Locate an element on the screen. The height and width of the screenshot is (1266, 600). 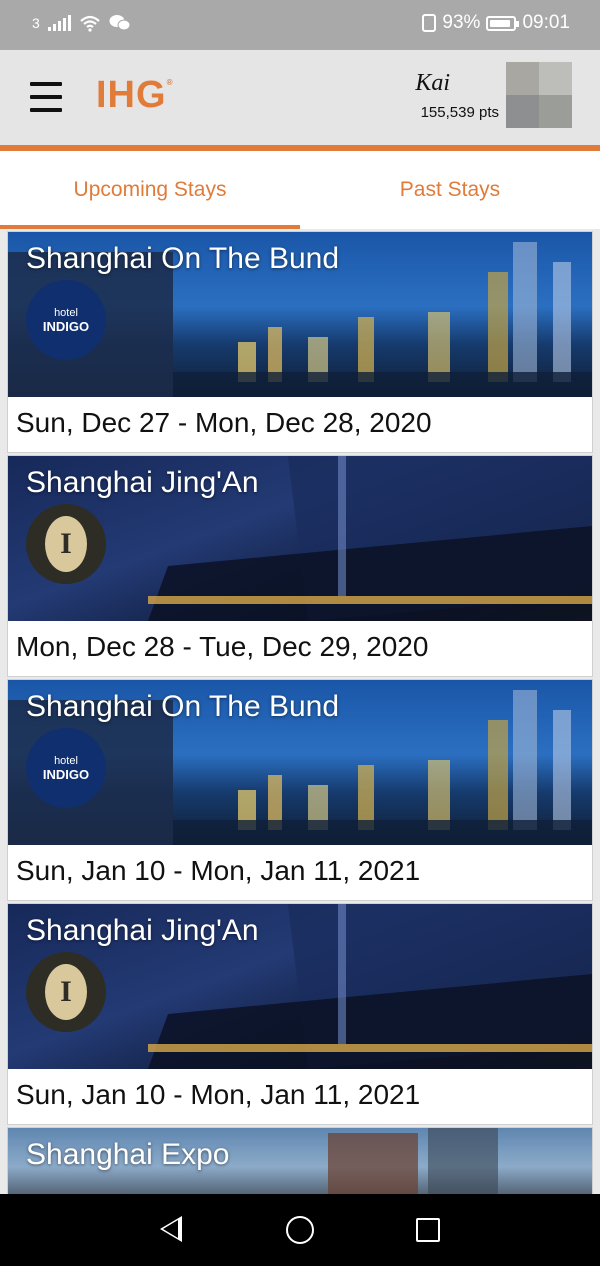
logo-registered-mark: ® is located at coordinates (170, 83).